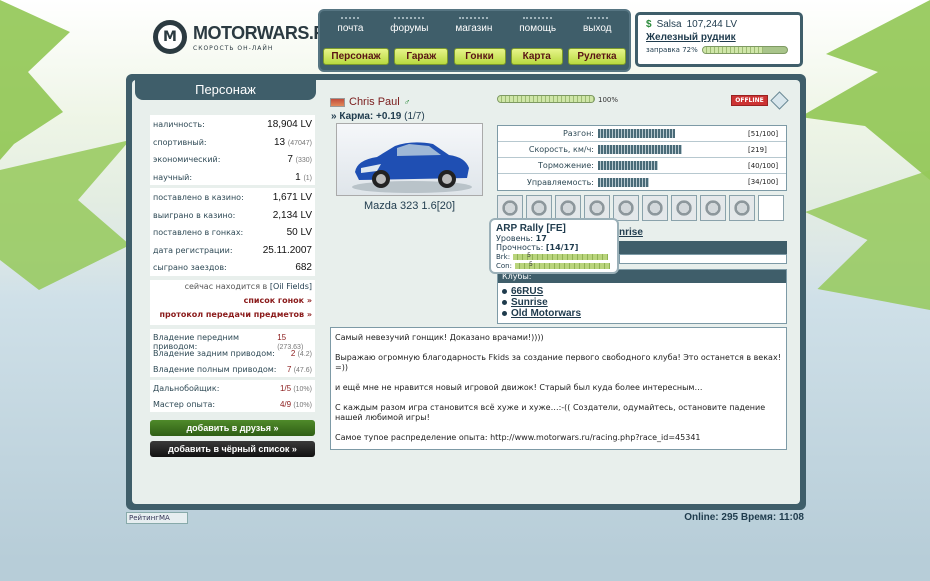 Image resolution: width=930 pixels, height=581 pixels. What do you see at coordinates (173, 177) in the screenshot?
I see `stat-label: научный:` at bounding box center [173, 177].